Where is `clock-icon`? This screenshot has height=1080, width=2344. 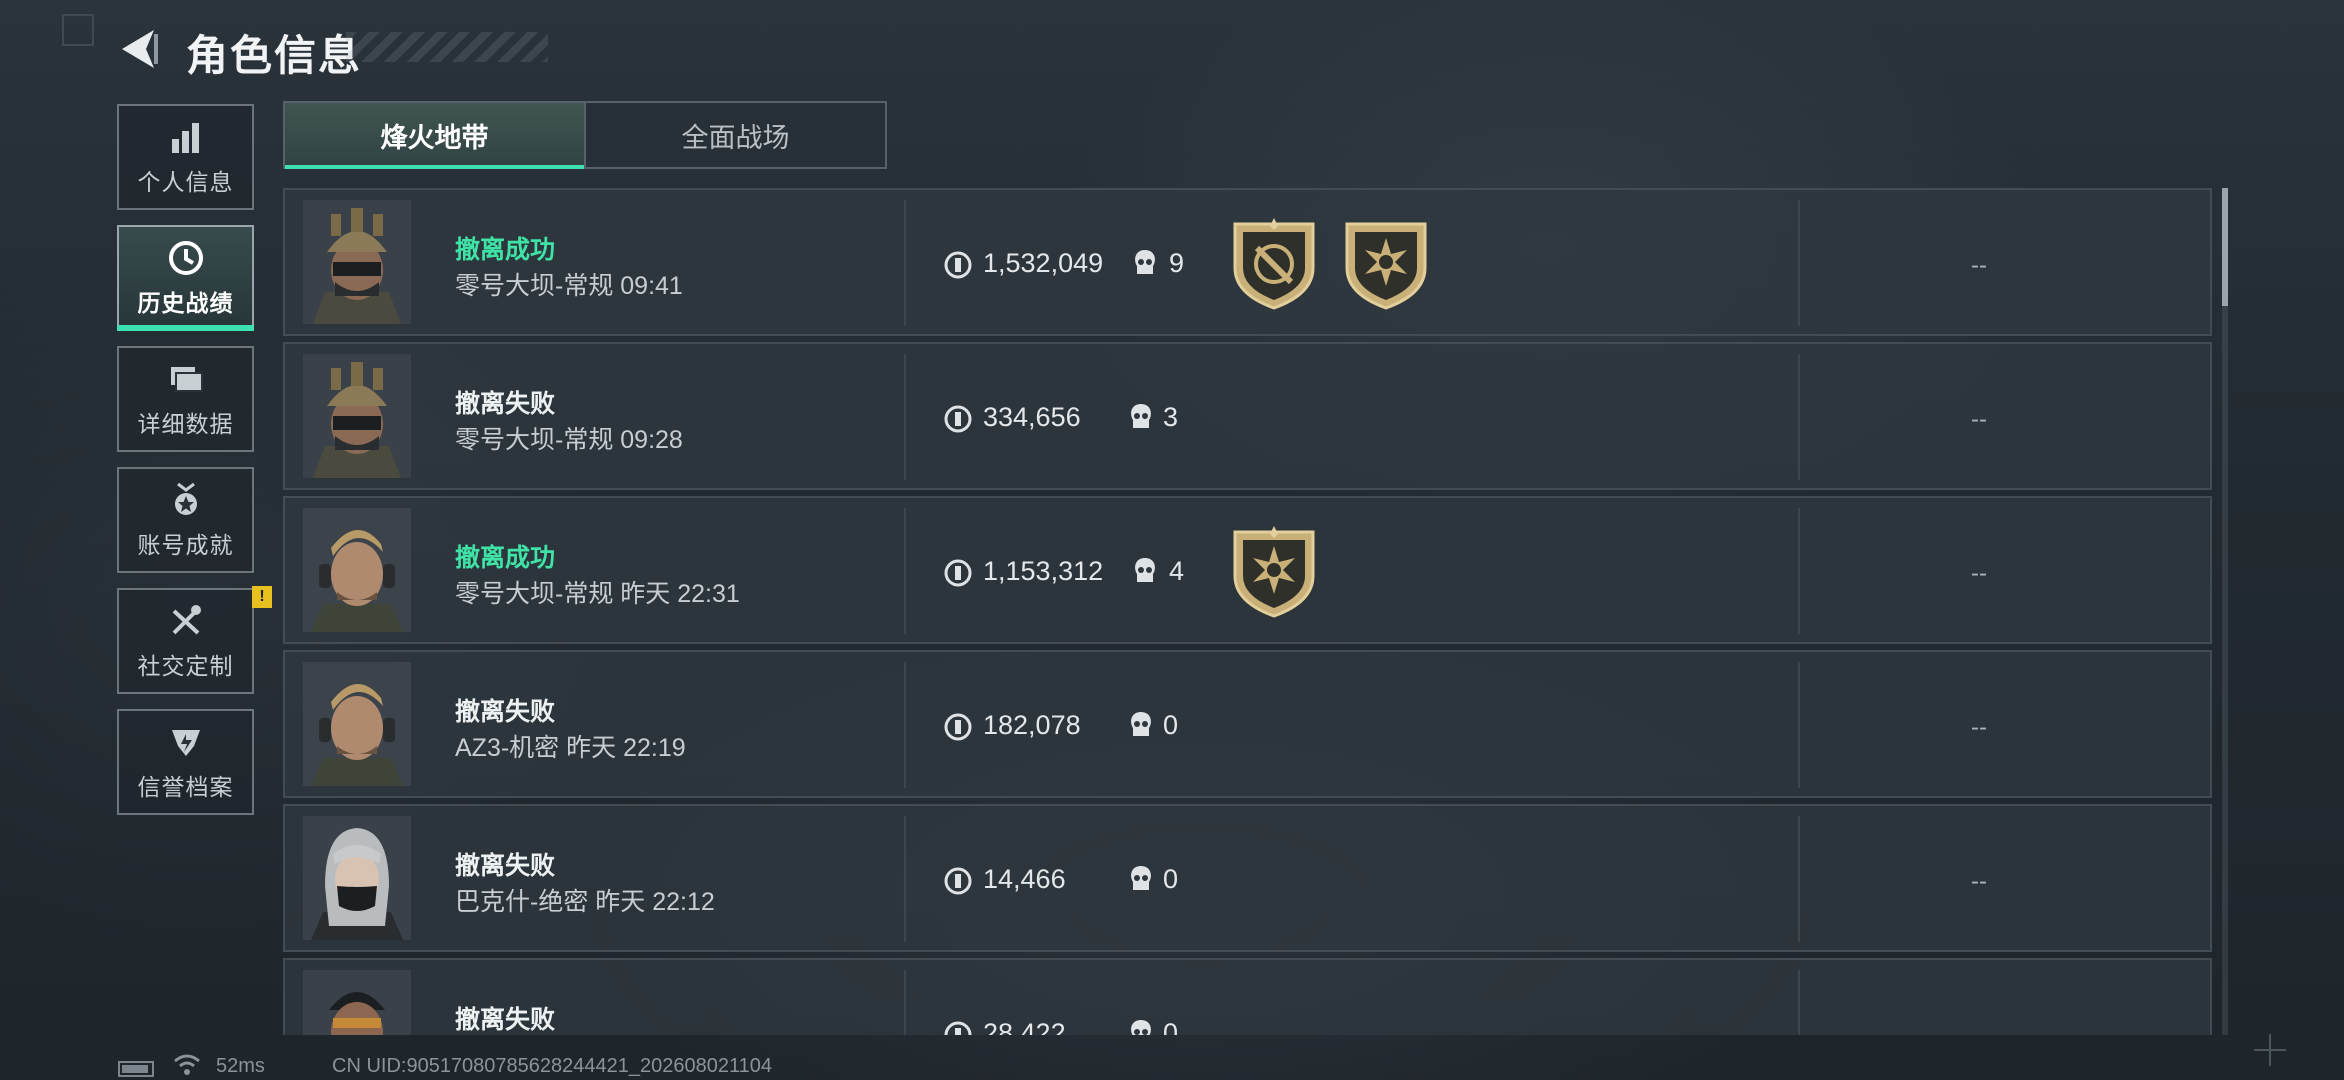 clock-icon is located at coordinates (185, 258).